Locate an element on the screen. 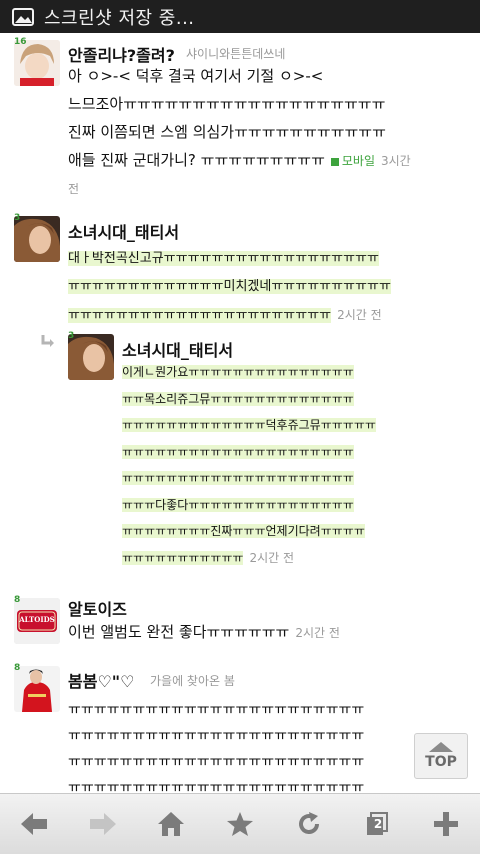 The height and width of the screenshot is (854, 480). comment-line: 아 ㅇ>-< 덕후 결국 여기서 기절 ㅇ>-< is located at coordinates (196, 76).